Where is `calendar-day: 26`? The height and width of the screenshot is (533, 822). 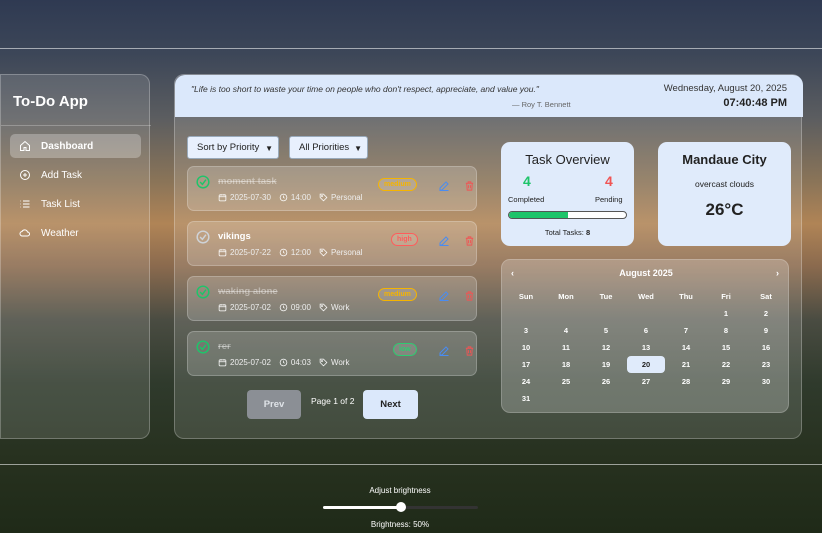
calendar-day: 26 is located at coordinates (606, 381).